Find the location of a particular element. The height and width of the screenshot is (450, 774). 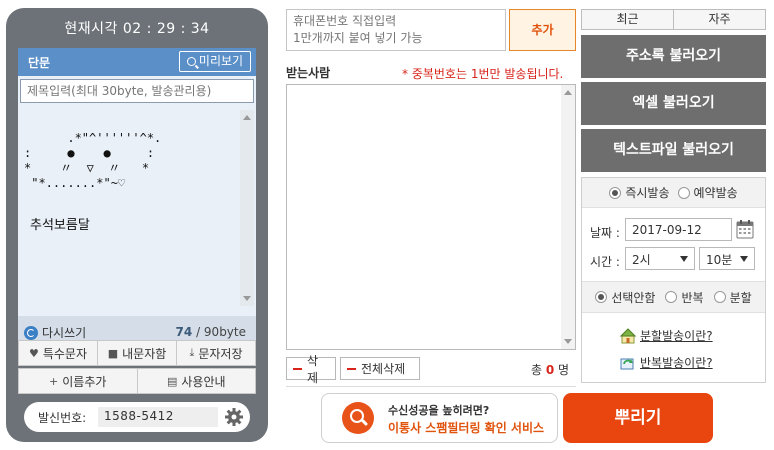

add-name-button: + 이름추가 is located at coordinates (78, 381).